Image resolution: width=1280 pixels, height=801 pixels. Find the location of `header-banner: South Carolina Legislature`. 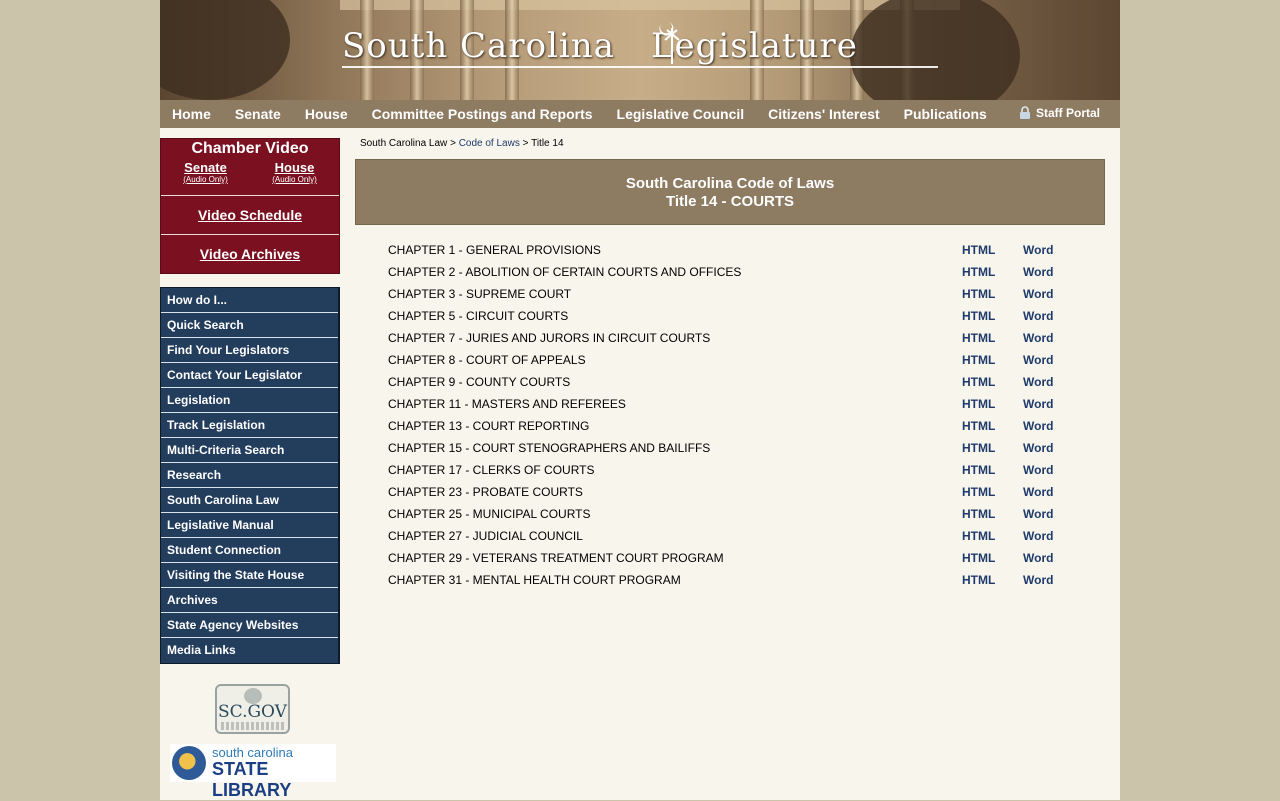

header-banner: South Carolina Legislature is located at coordinates (640, 50).